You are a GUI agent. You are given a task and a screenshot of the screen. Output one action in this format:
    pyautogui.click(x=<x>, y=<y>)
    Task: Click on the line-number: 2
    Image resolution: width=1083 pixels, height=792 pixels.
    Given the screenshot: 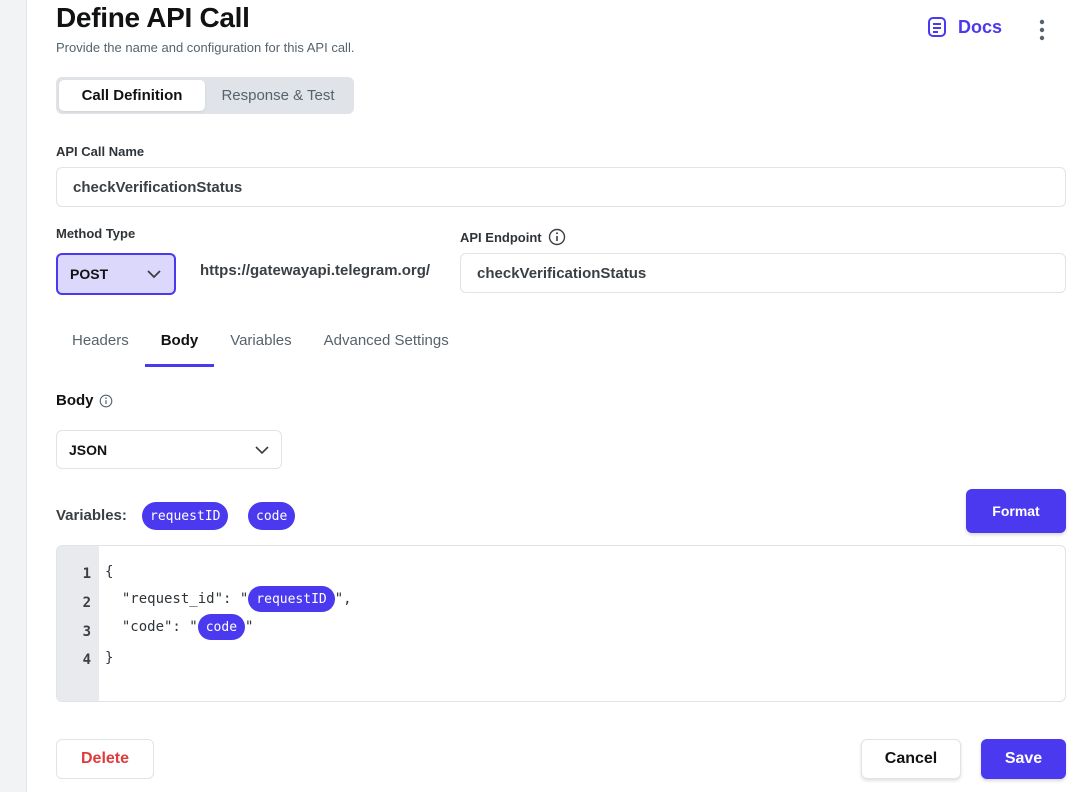 What is the action you would take?
    pyautogui.click(x=86, y=603)
    